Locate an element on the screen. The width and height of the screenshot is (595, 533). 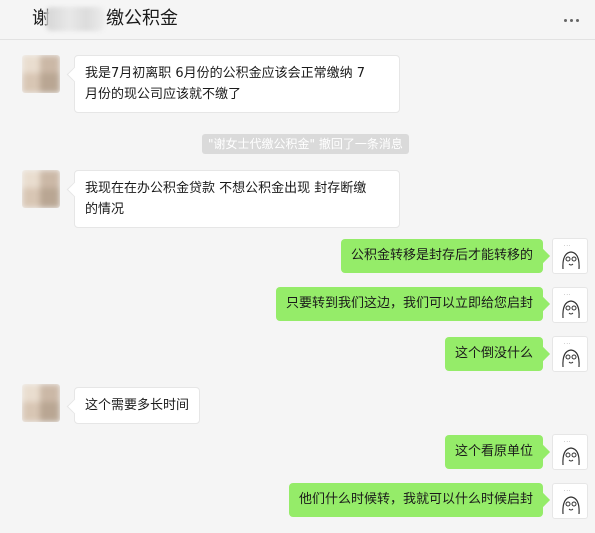
received-message-bubble: 这个需要多长时间 is located at coordinates (137, 405).